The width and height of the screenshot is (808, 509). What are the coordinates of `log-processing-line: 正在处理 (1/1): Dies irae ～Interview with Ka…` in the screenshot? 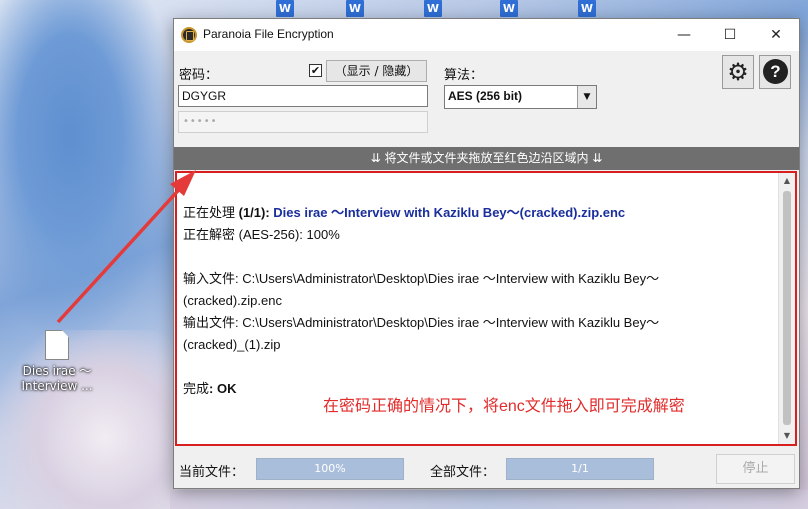 It's located at (404, 212).